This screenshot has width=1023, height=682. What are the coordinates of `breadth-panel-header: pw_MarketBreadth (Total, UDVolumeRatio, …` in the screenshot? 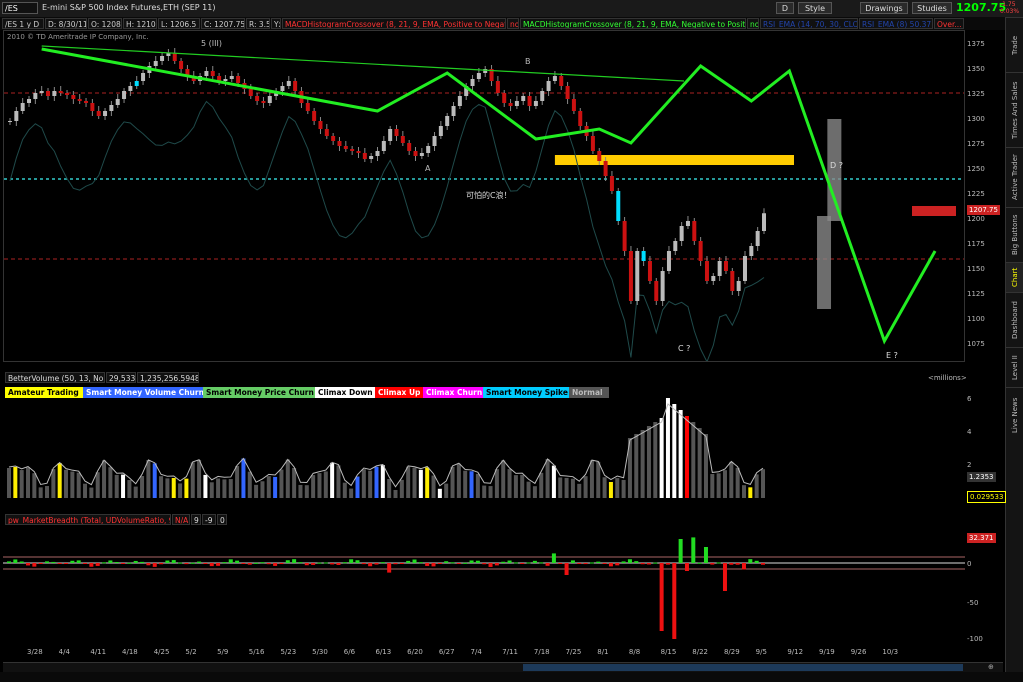 It's located at (484, 520).